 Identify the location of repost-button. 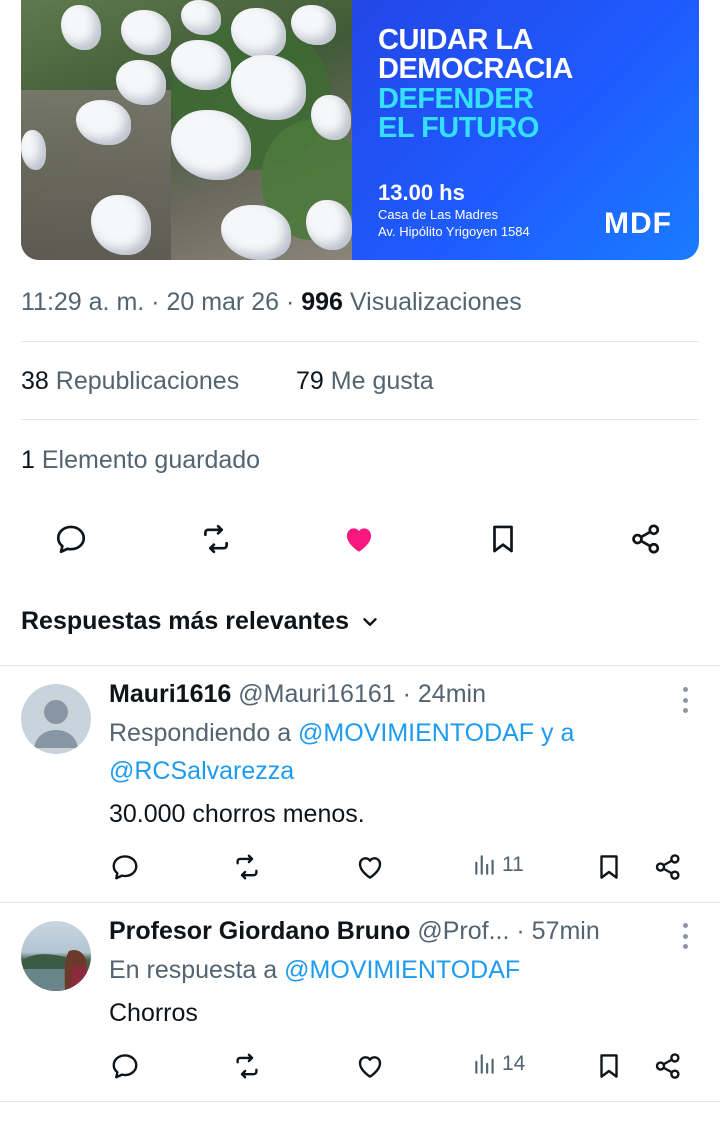
(216, 539).